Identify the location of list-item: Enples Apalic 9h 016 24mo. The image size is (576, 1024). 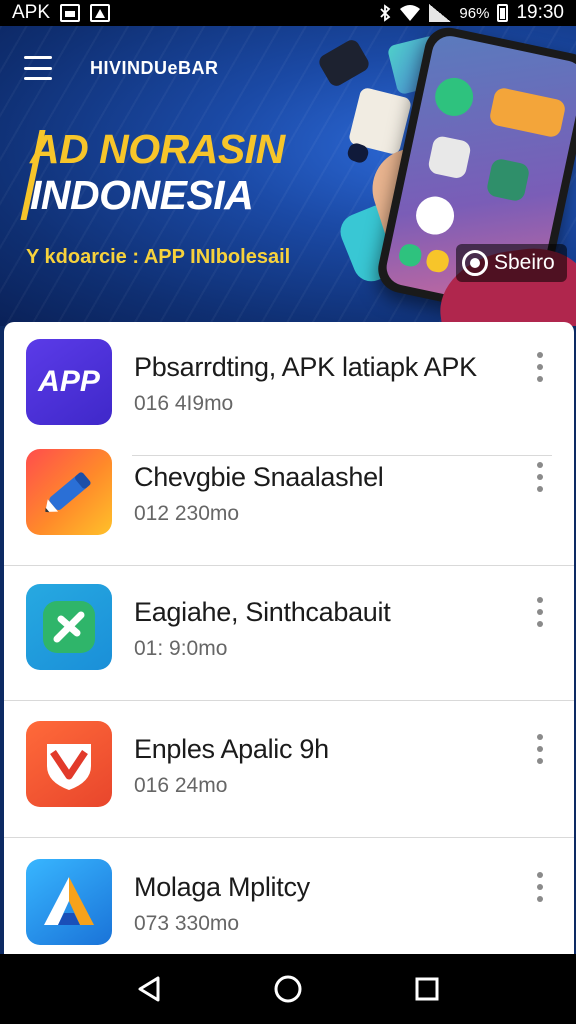
(289, 771).